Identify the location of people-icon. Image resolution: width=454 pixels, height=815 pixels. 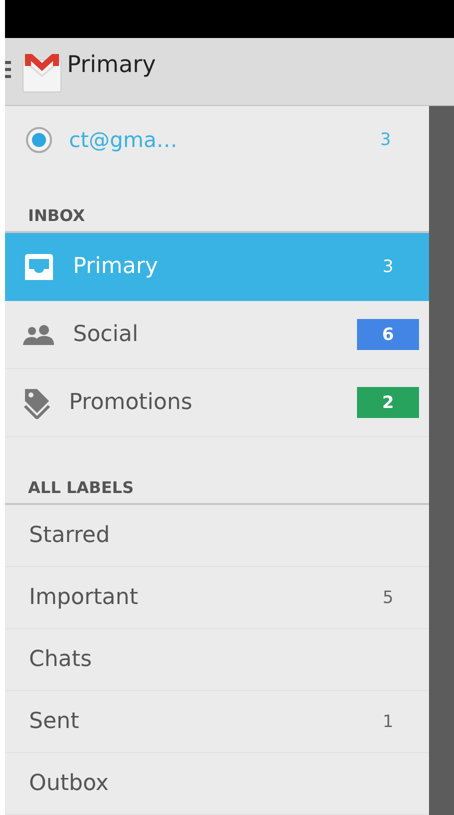
(39, 334).